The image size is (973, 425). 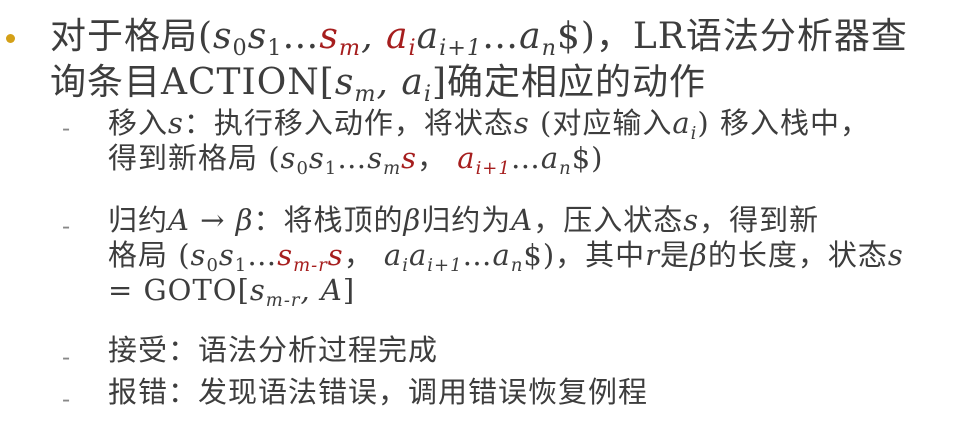 What do you see at coordinates (479, 39) in the screenshot?
I see `main-line-1: 对于格局(s0s1…sm, aiai+1…an$)，LR语法分析器查` at bounding box center [479, 39].